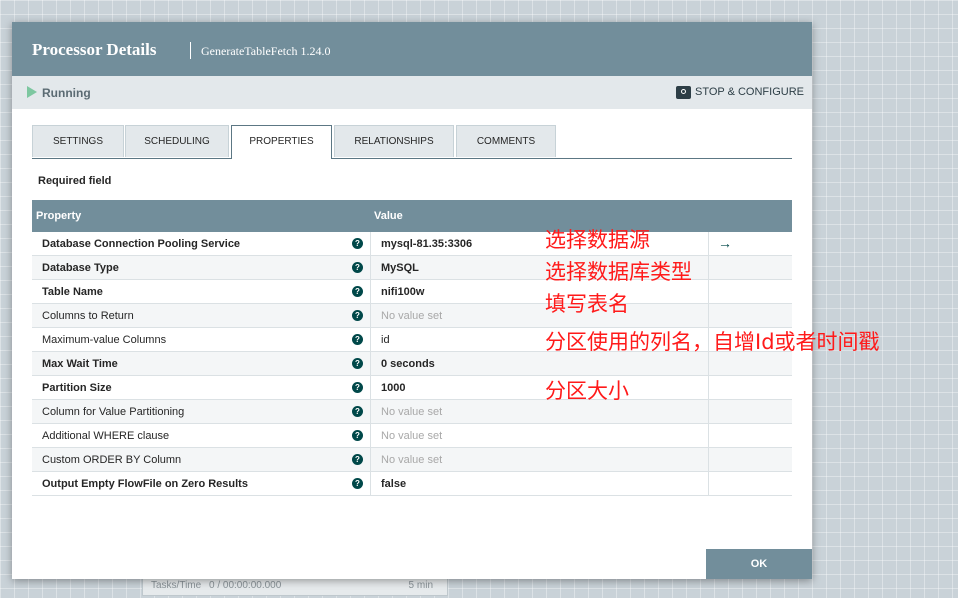 The width and height of the screenshot is (958, 598). I want to click on annotation-partition-column: 分区使用的列名，自增Id或者时间戳, so click(712, 342).